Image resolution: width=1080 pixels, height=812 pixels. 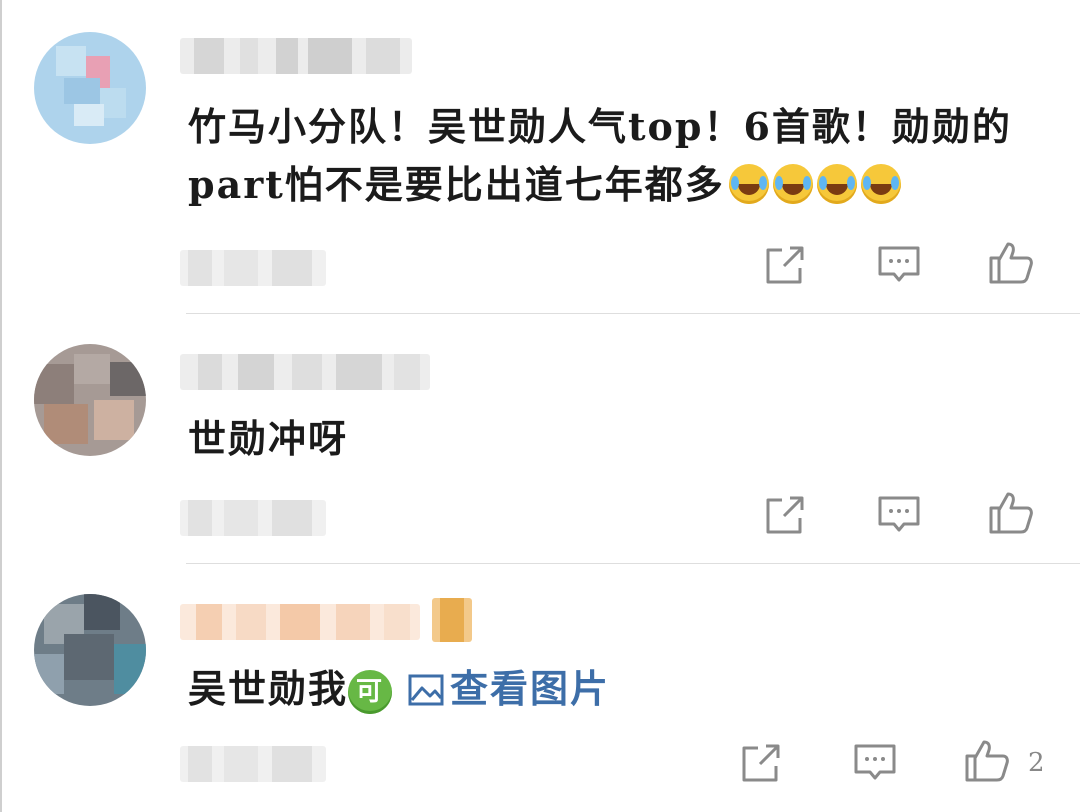 What do you see at coordinates (613, 689) in the screenshot?
I see `comment-text: 吴世勋我可 查看图片` at bounding box center [613, 689].